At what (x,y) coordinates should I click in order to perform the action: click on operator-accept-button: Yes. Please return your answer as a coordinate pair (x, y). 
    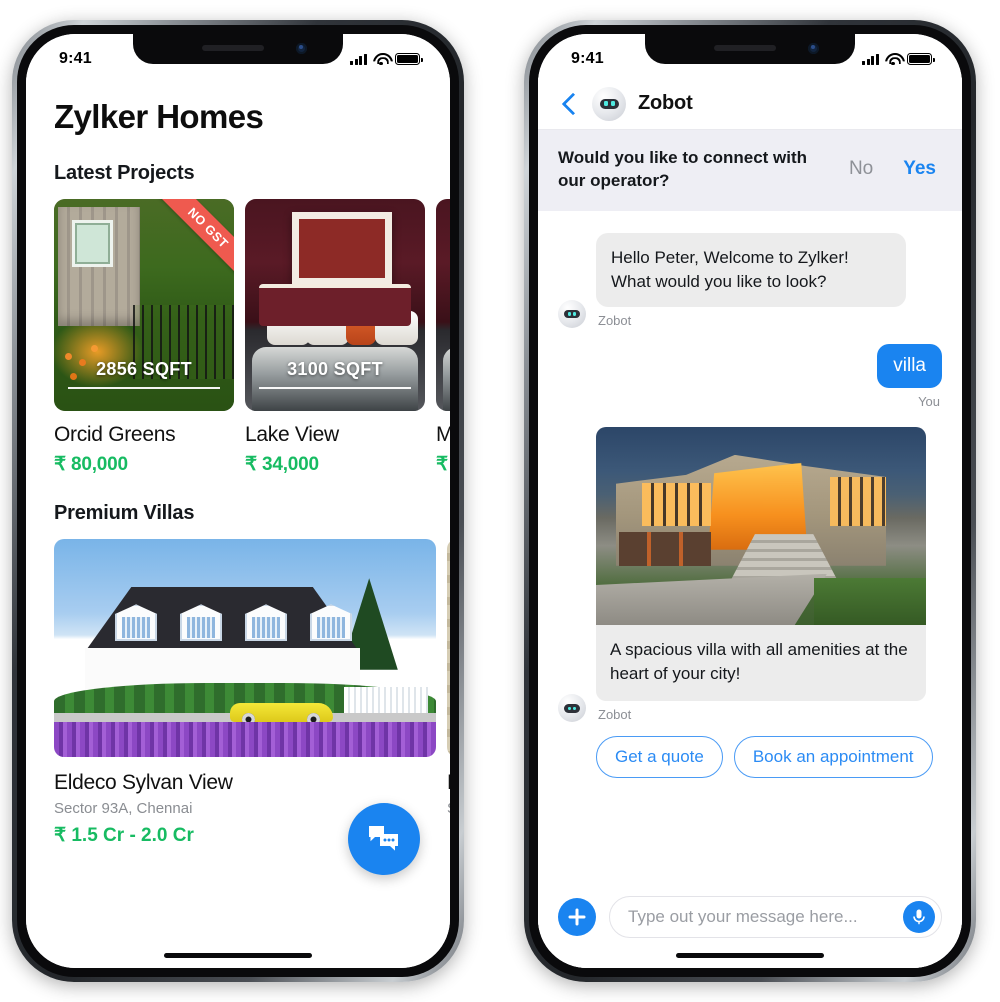
    Looking at the image, I should click on (919, 169).